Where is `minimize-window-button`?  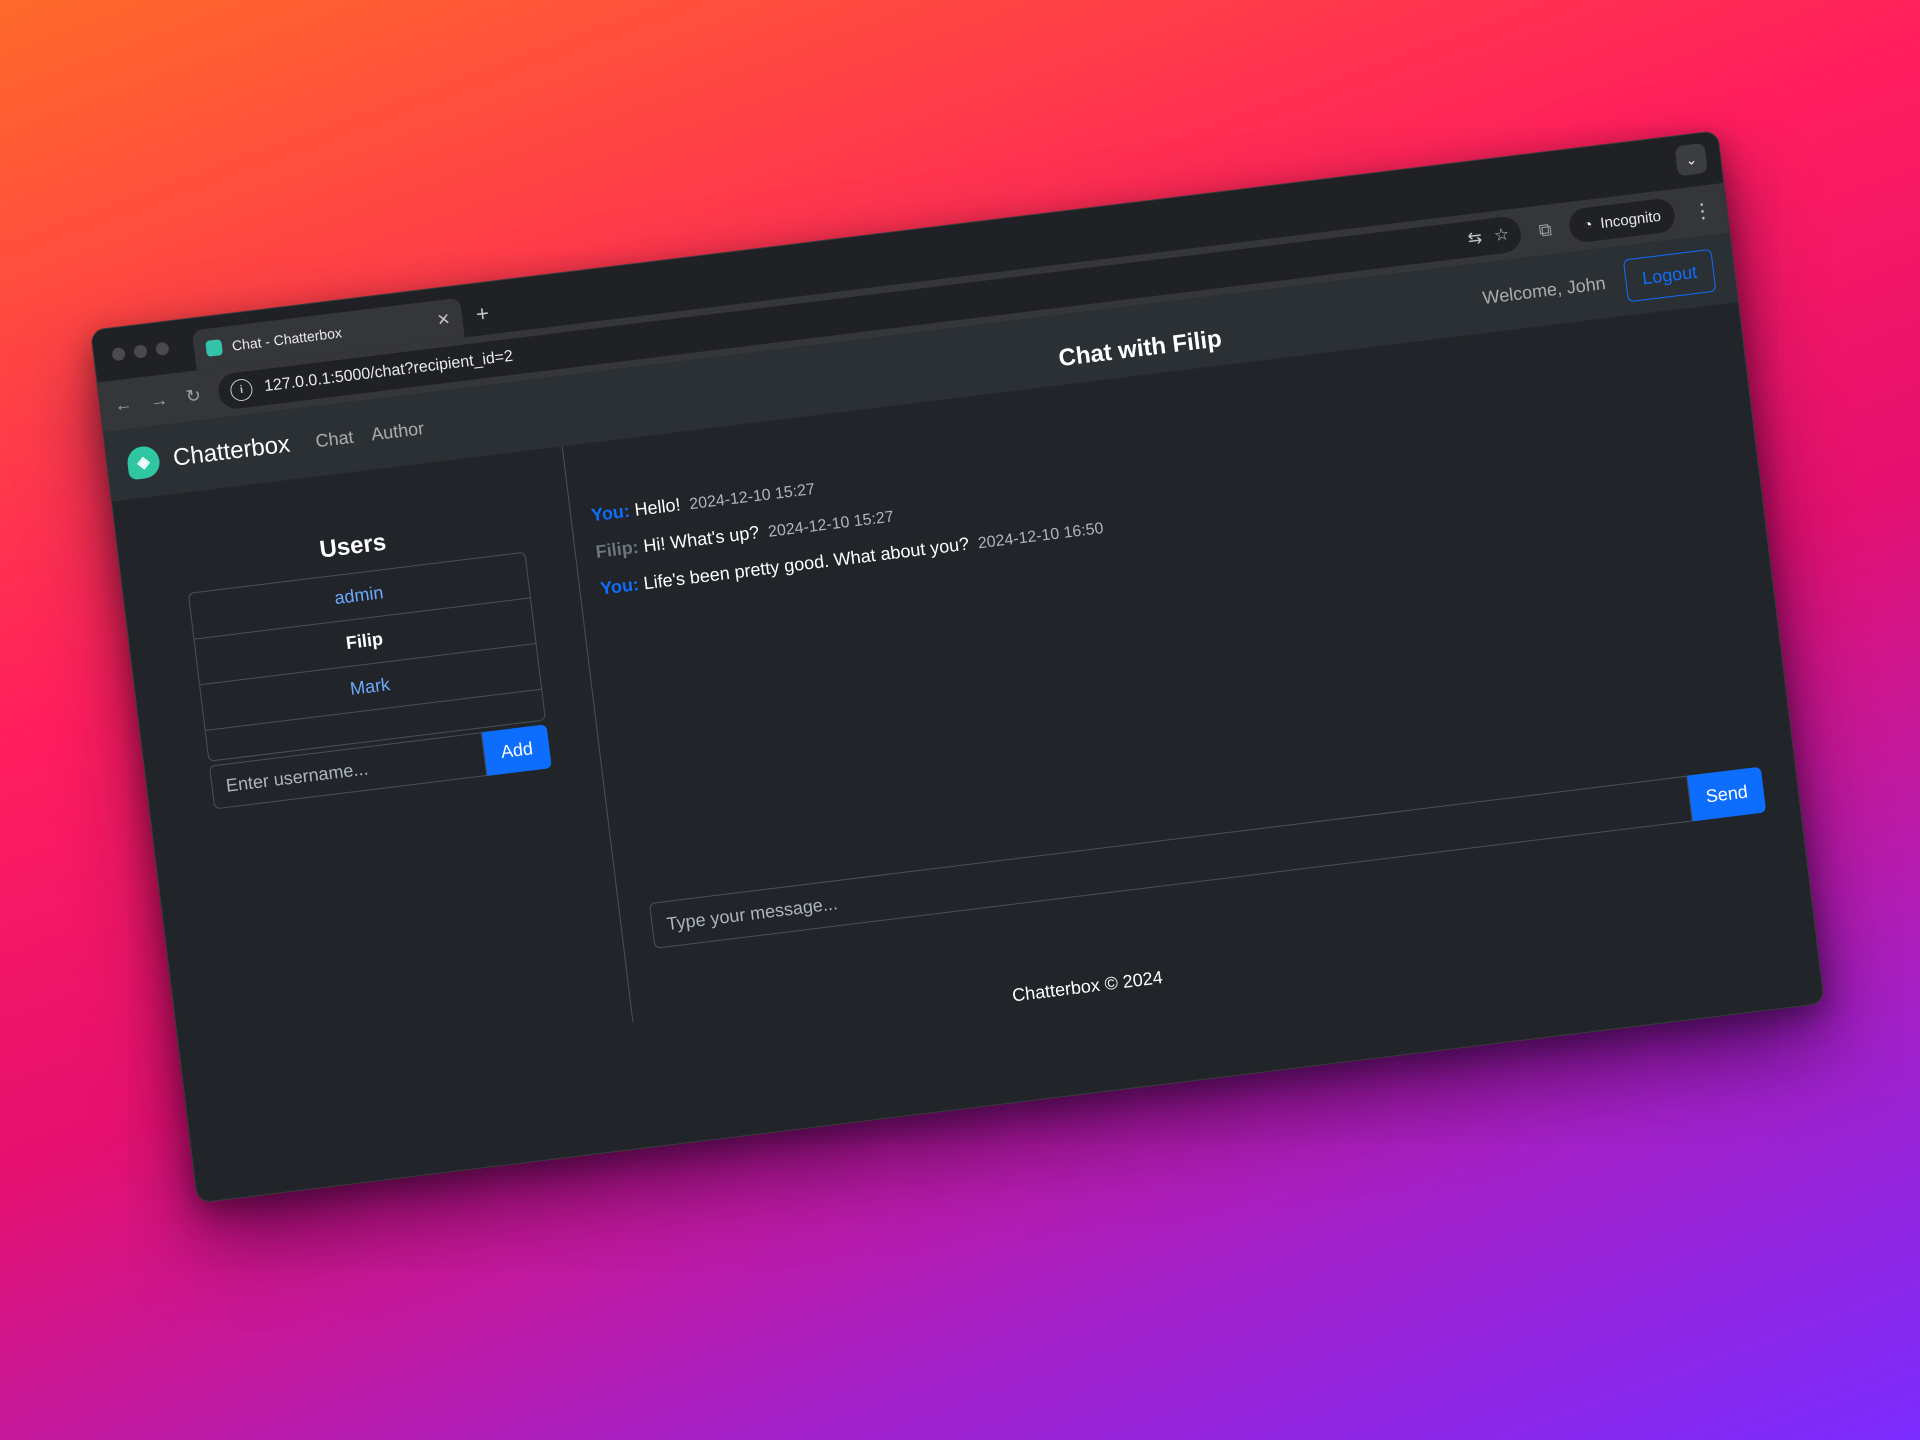
minimize-window-button is located at coordinates (140, 351).